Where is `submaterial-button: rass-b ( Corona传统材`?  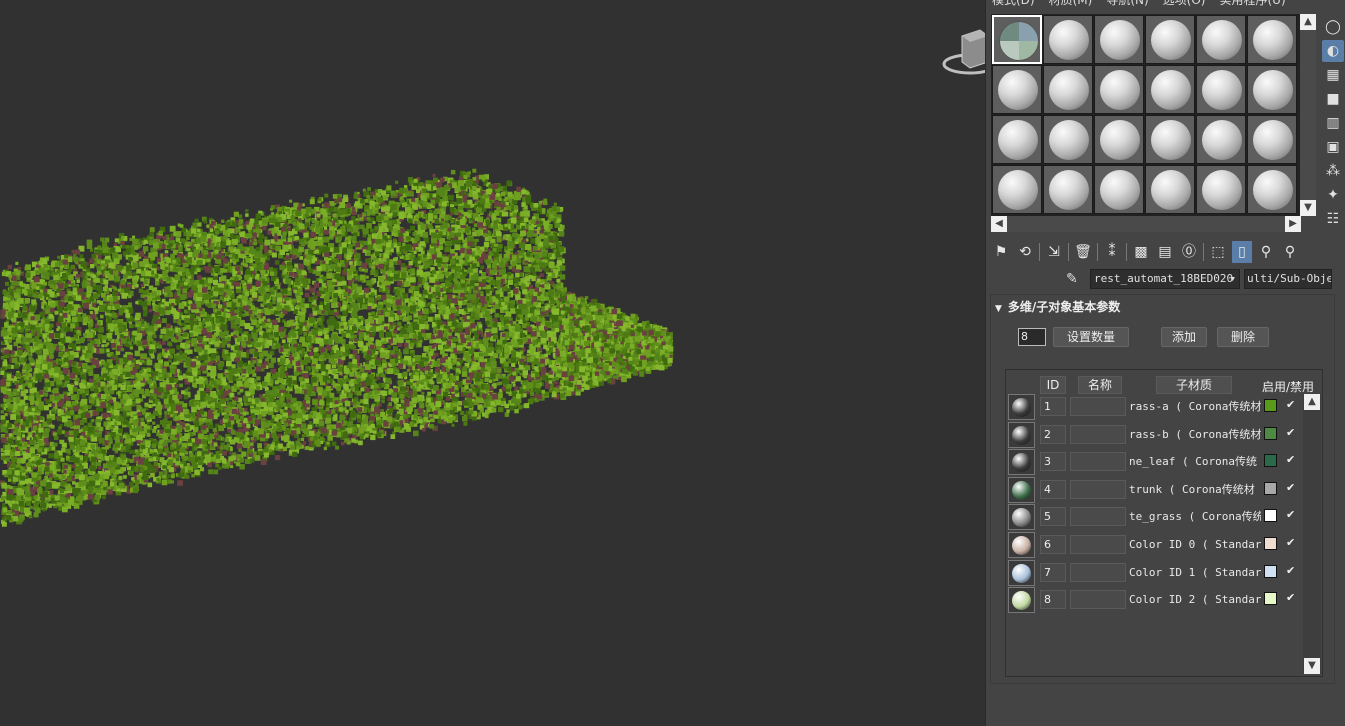 submaterial-button: rass-b ( Corona传统材 is located at coordinates (1195, 434).